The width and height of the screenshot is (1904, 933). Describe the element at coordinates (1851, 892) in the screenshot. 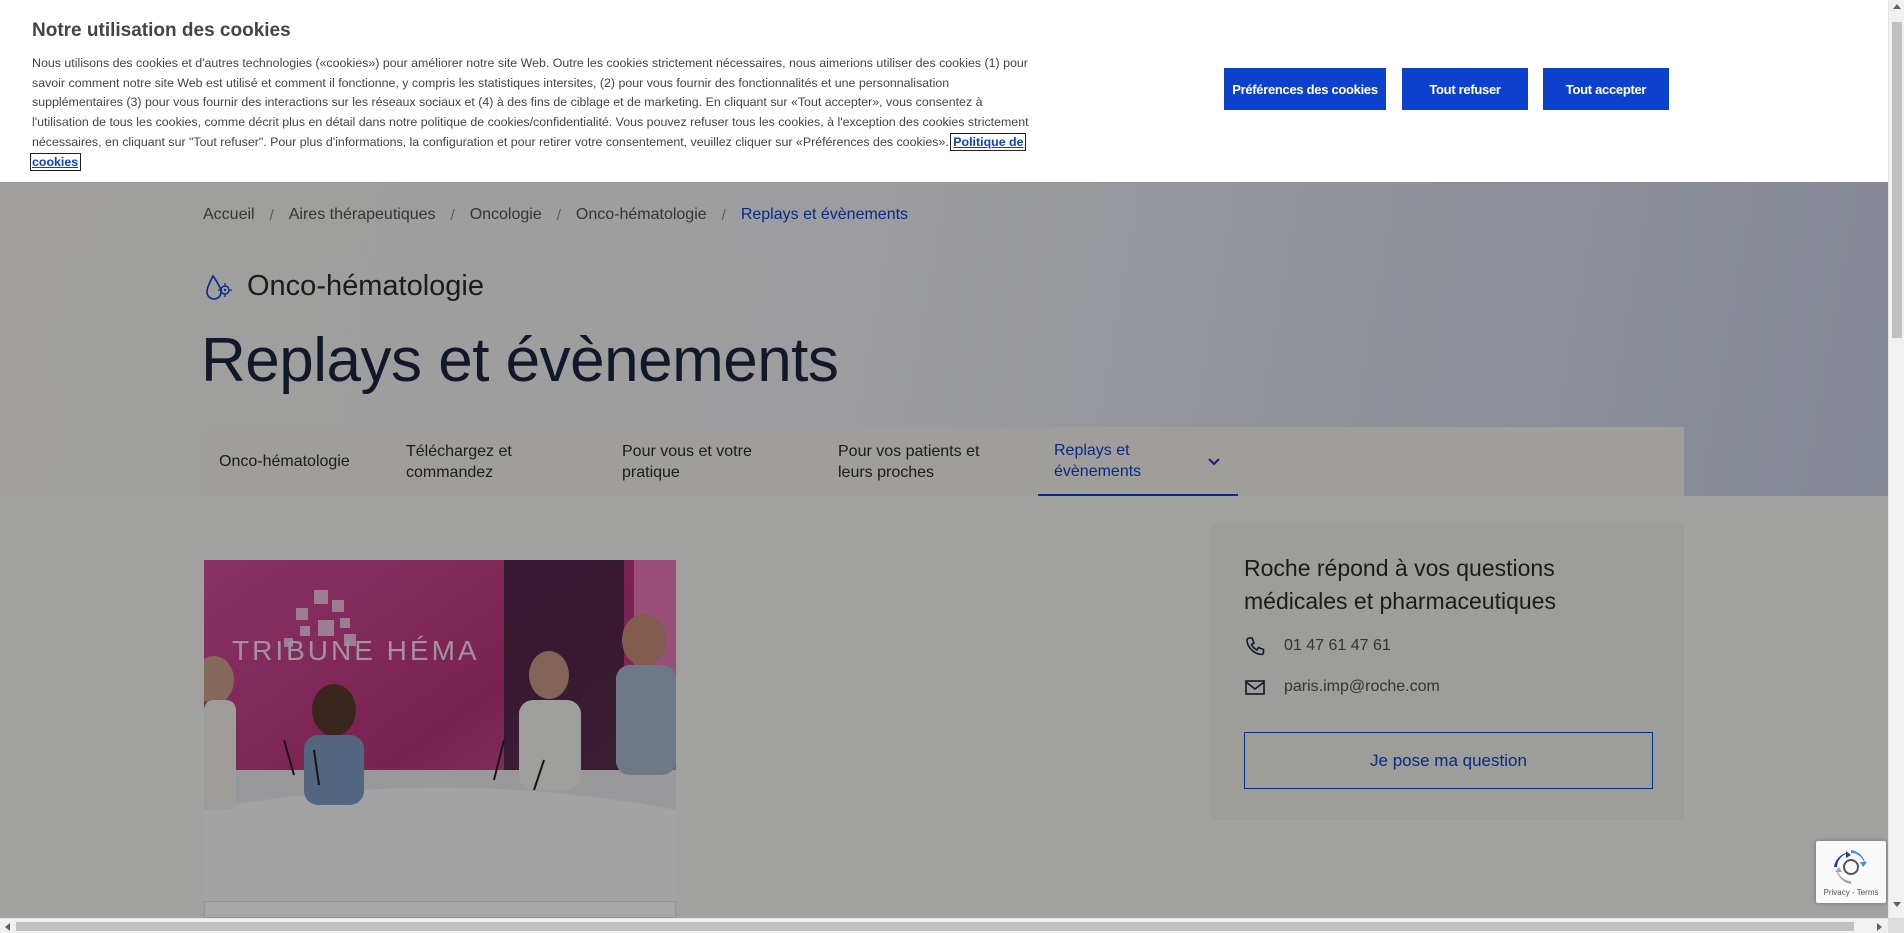

I see `recaptcha-links: Privacy - Terms` at that location.